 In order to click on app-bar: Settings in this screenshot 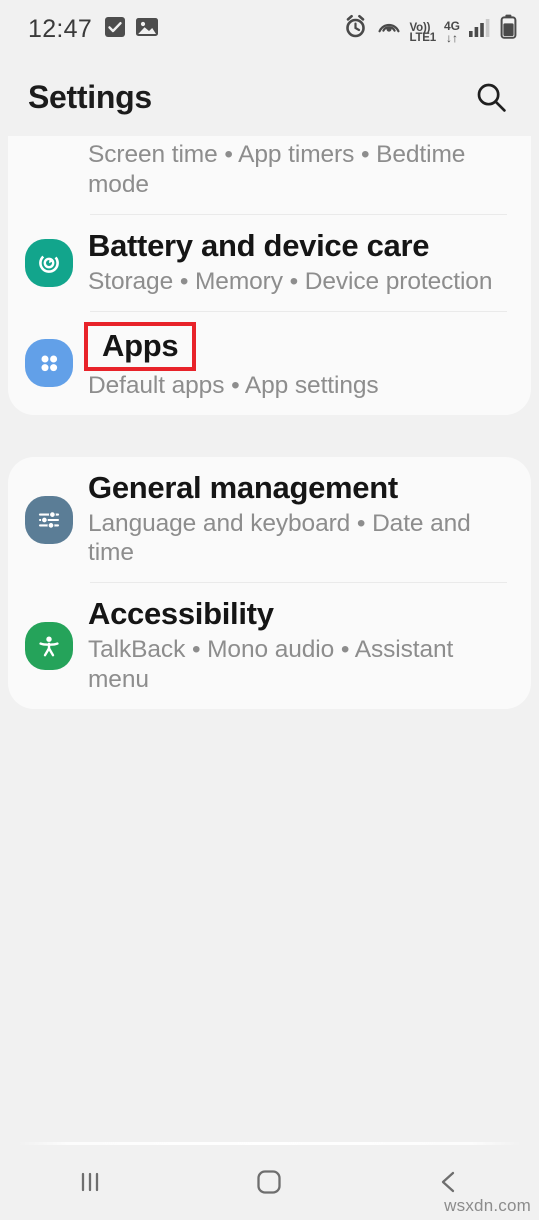, I will do `click(269, 97)`.